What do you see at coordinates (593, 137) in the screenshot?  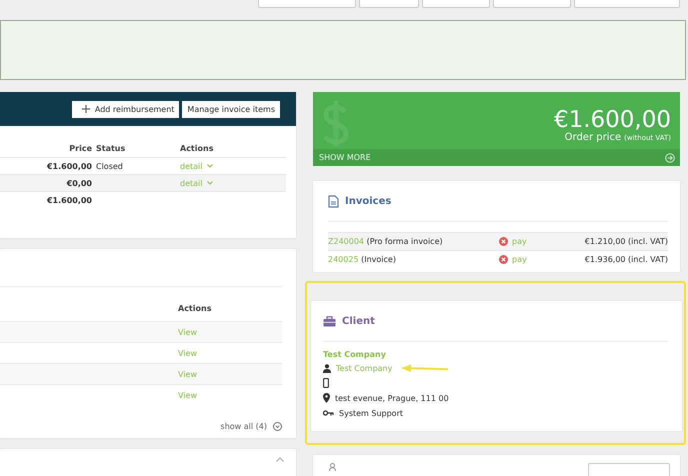 I see `price-label: Order price` at bounding box center [593, 137].